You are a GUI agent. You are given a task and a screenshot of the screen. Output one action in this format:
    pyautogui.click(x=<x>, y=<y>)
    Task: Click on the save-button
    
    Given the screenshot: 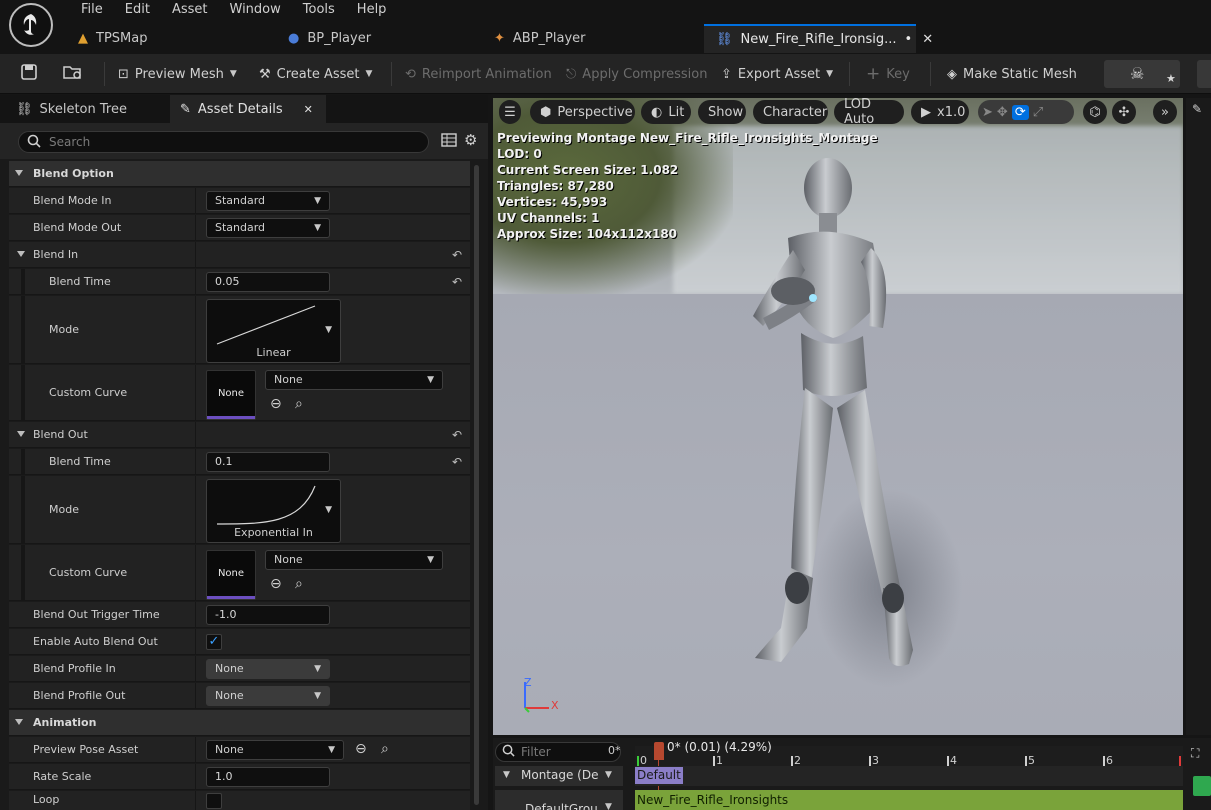 What is the action you would take?
    pyautogui.click(x=29, y=74)
    